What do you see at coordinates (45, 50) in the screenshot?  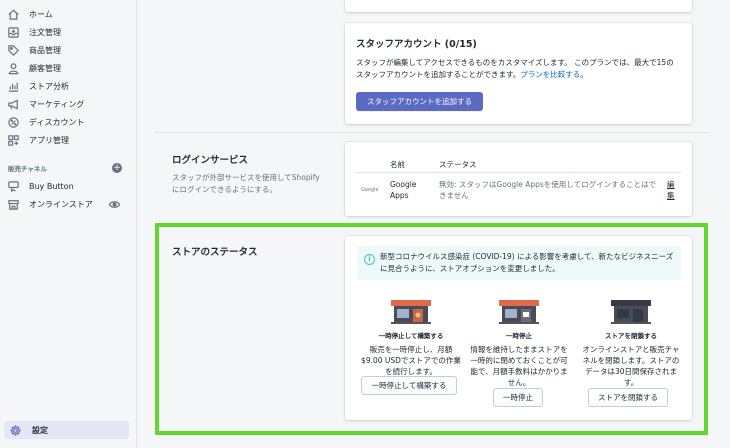 I see `sidebar-item-label: 商品管理` at bounding box center [45, 50].